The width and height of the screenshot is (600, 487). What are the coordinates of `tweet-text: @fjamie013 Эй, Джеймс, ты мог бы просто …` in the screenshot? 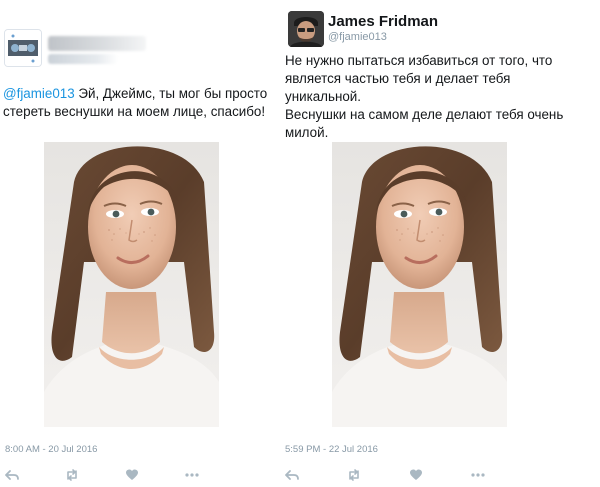 It's located at (145, 103).